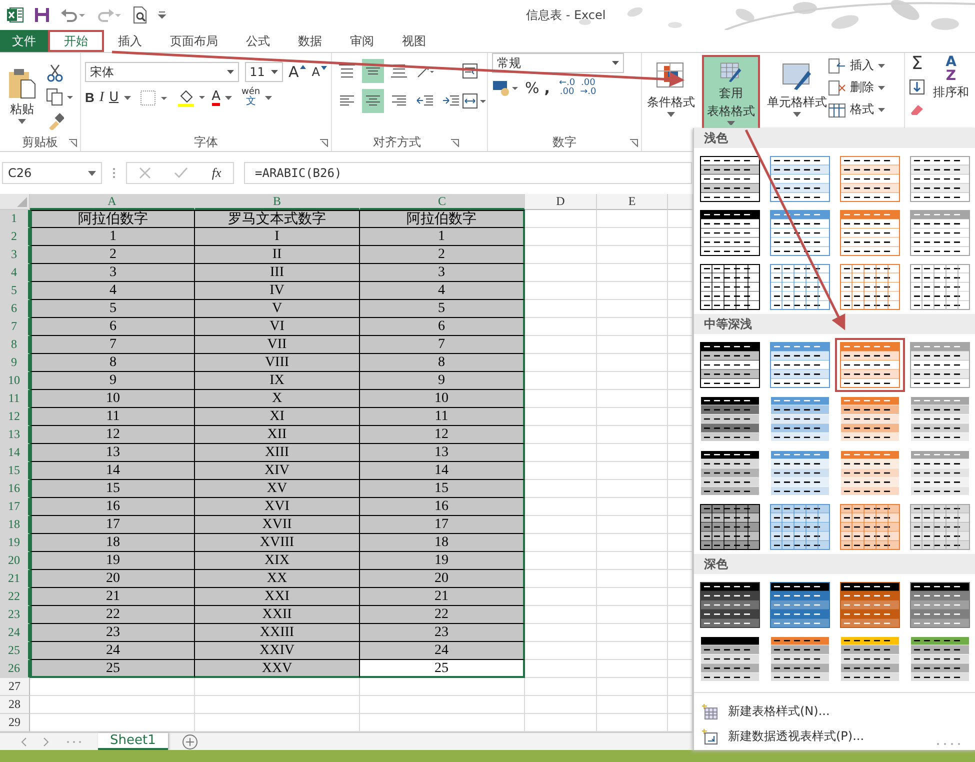  What do you see at coordinates (373, 101) in the screenshot?
I see `center-align-button` at bounding box center [373, 101].